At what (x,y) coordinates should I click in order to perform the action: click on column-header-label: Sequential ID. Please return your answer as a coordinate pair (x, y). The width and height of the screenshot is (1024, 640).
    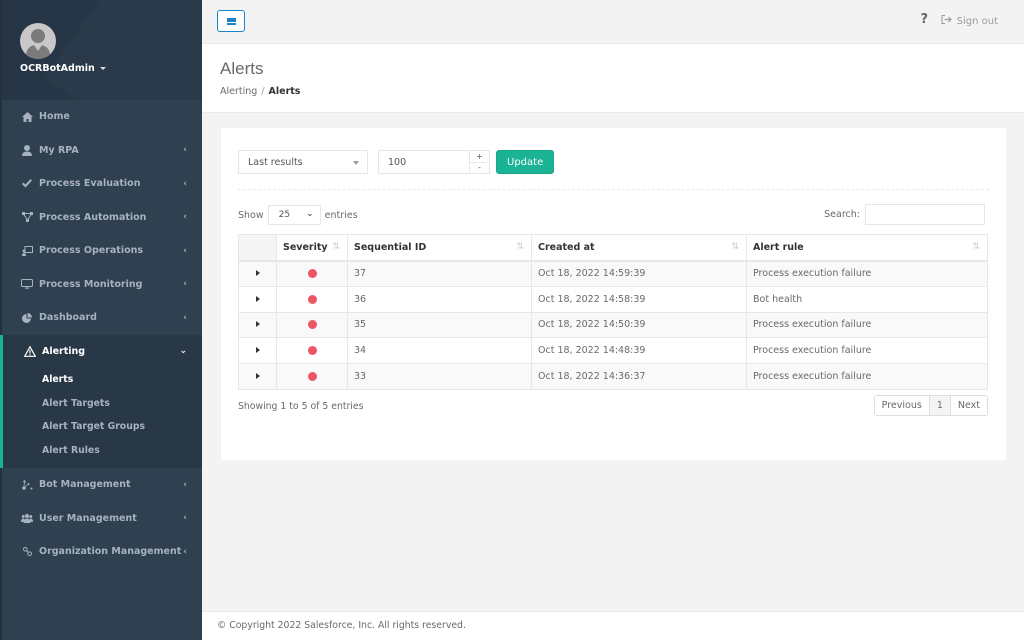
    Looking at the image, I should click on (390, 247).